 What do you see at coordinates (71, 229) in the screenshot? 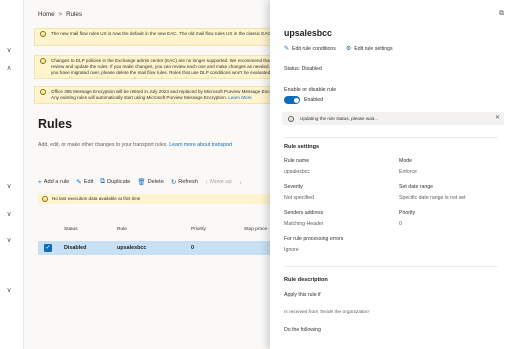
I see `column-header-status: Status` at bounding box center [71, 229].